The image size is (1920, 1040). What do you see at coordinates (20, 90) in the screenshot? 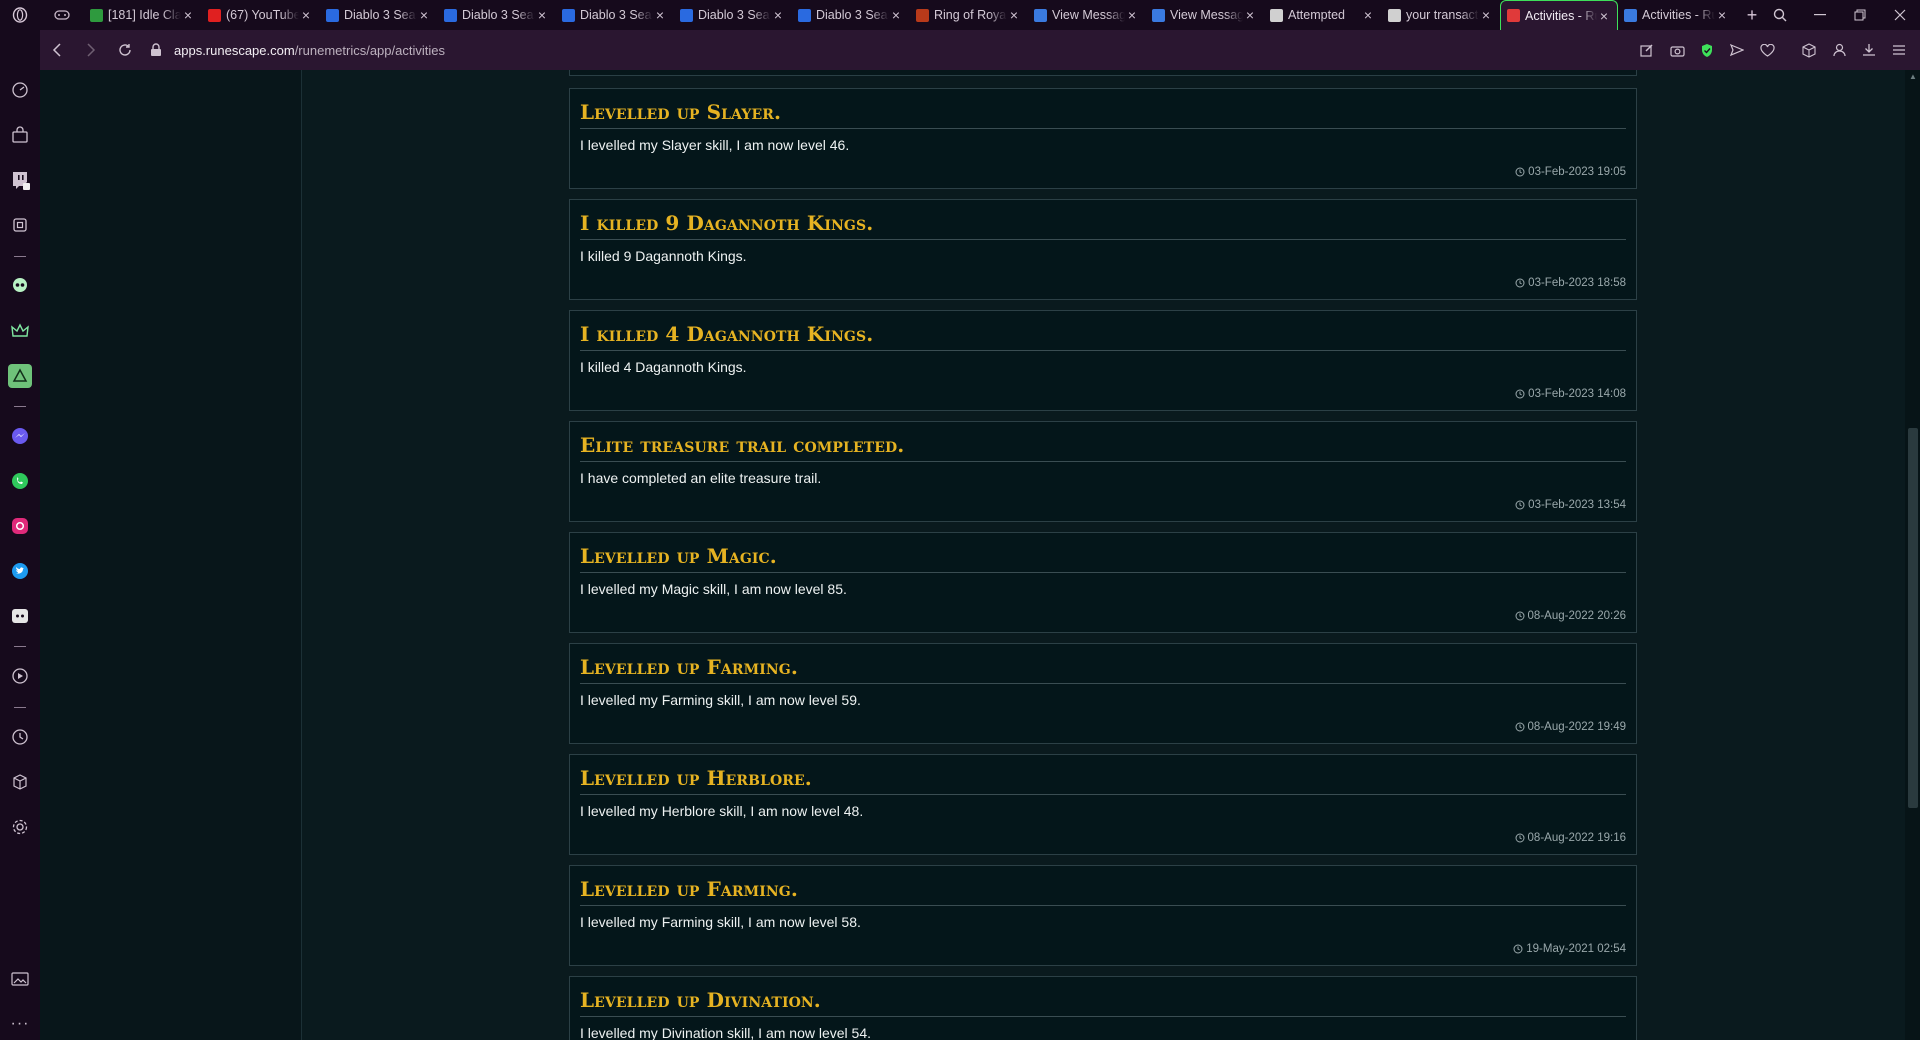
I see `speed-dial-icon` at bounding box center [20, 90].